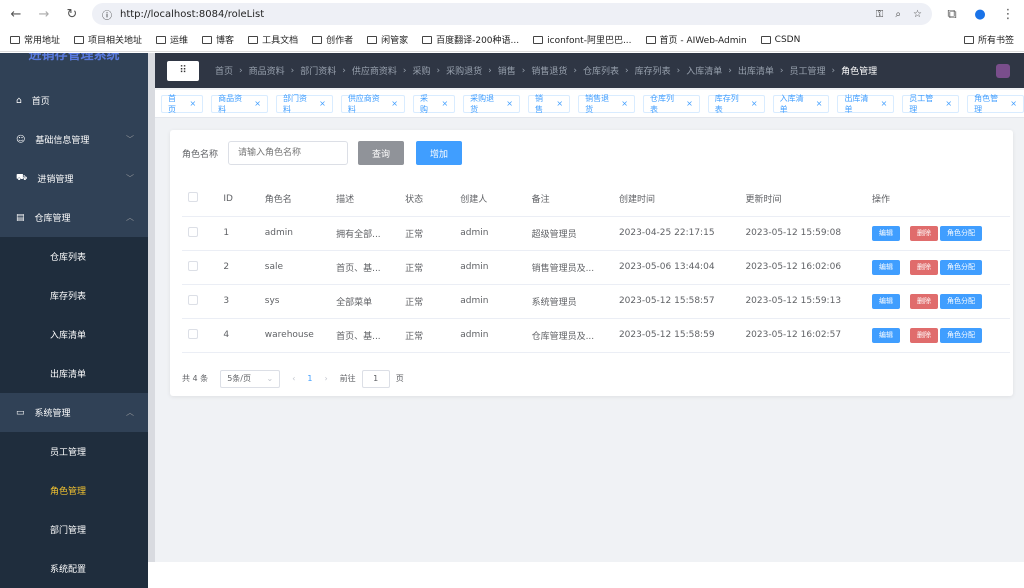 The height and width of the screenshot is (588, 1024). I want to click on prev-page-button: ‹, so click(293, 378).